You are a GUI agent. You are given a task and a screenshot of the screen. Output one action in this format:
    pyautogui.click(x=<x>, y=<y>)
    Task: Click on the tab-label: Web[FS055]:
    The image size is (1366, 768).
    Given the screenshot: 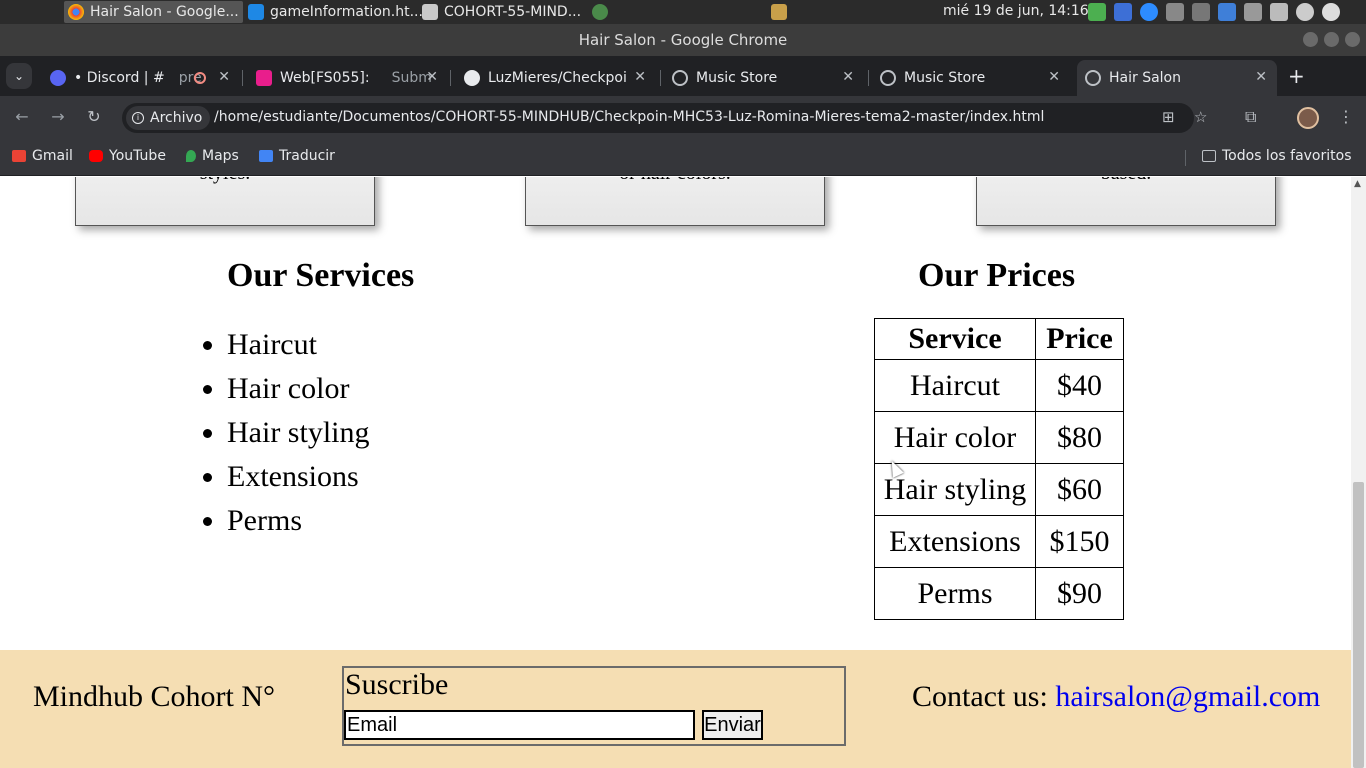 What is the action you would take?
    pyautogui.click(x=325, y=78)
    